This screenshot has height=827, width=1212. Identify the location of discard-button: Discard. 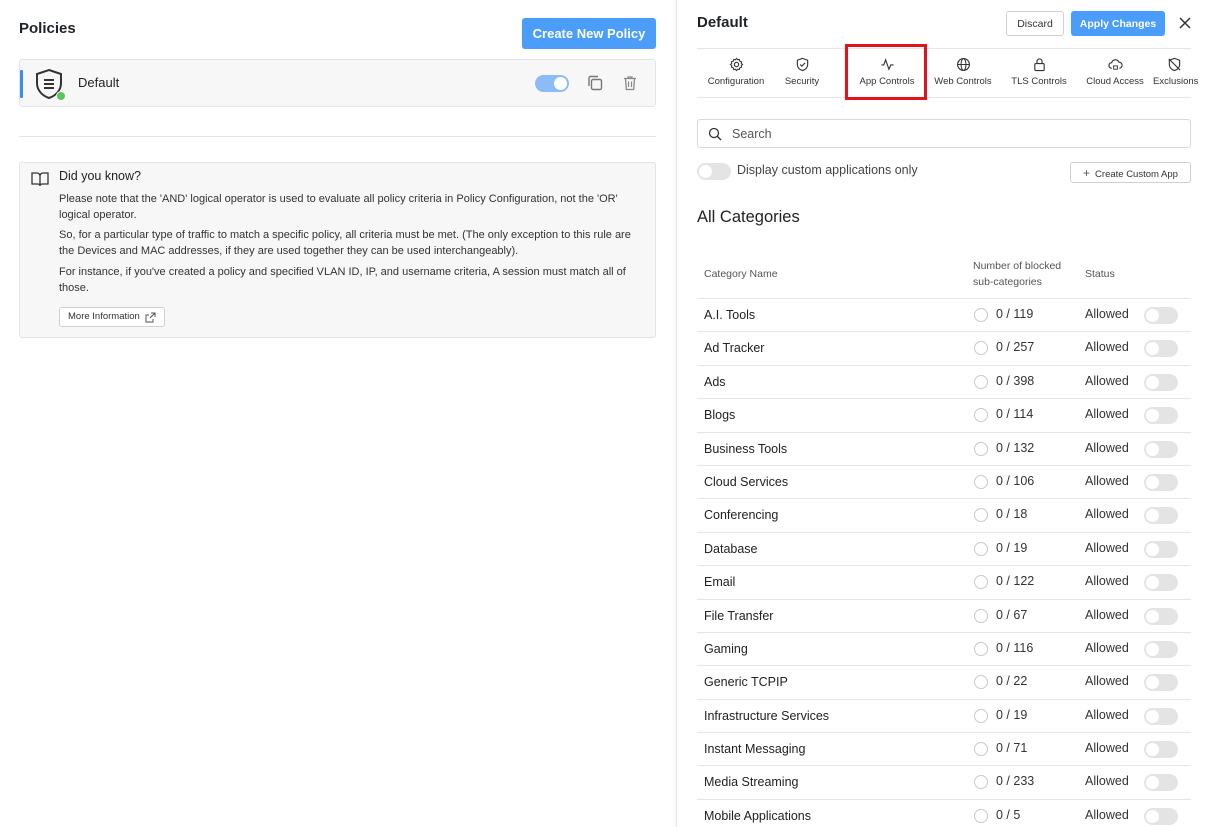
(1035, 23).